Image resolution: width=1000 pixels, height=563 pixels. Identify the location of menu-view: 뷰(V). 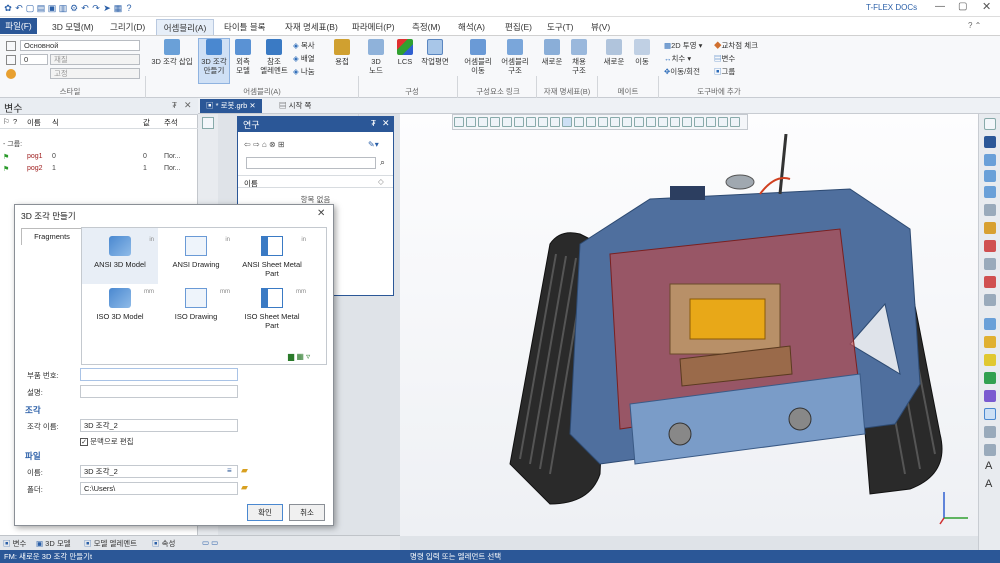
(600, 27).